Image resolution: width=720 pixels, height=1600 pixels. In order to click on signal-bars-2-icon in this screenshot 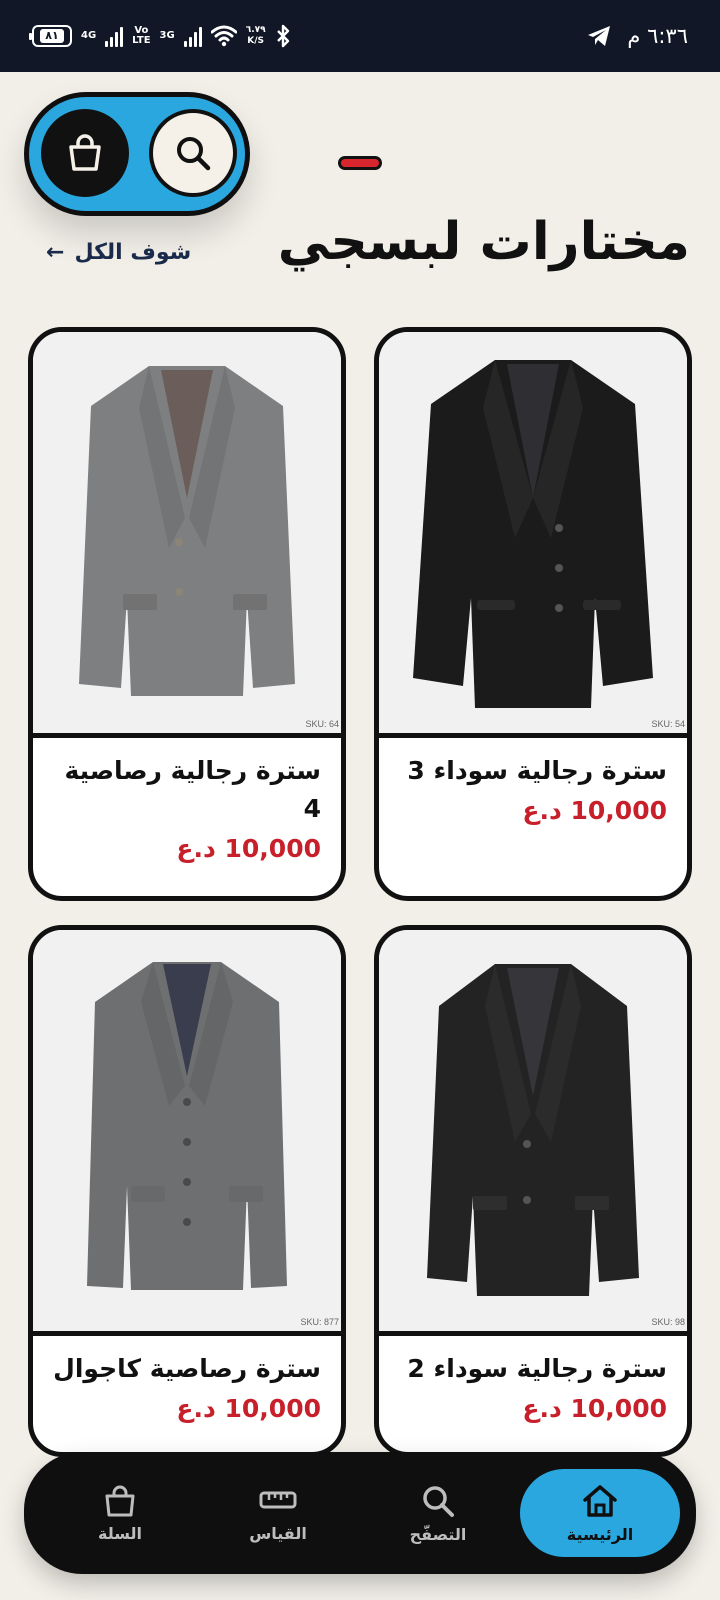, I will do `click(192, 36)`.